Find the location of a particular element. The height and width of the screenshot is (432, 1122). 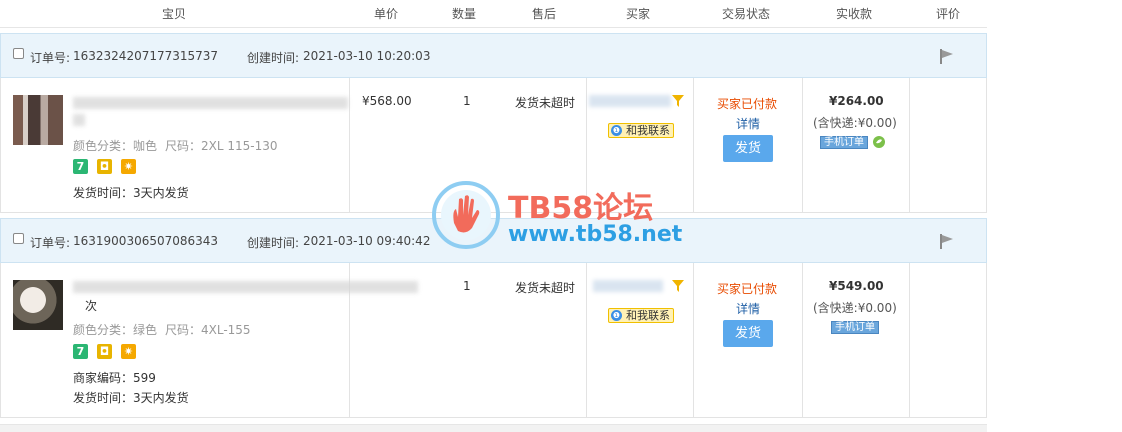

col-unit-price: 单价 is located at coordinates (386, 14).